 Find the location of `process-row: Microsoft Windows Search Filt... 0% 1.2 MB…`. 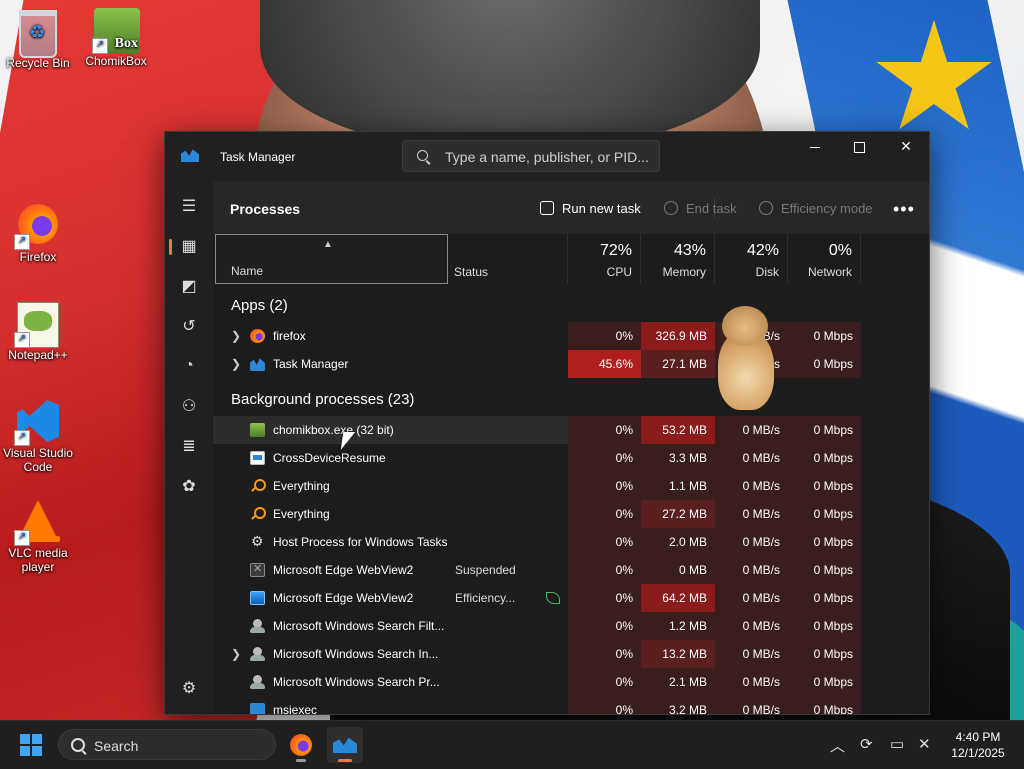

process-row: Microsoft Windows Search Filt... 0% 1.2 MB… is located at coordinates (537, 626).